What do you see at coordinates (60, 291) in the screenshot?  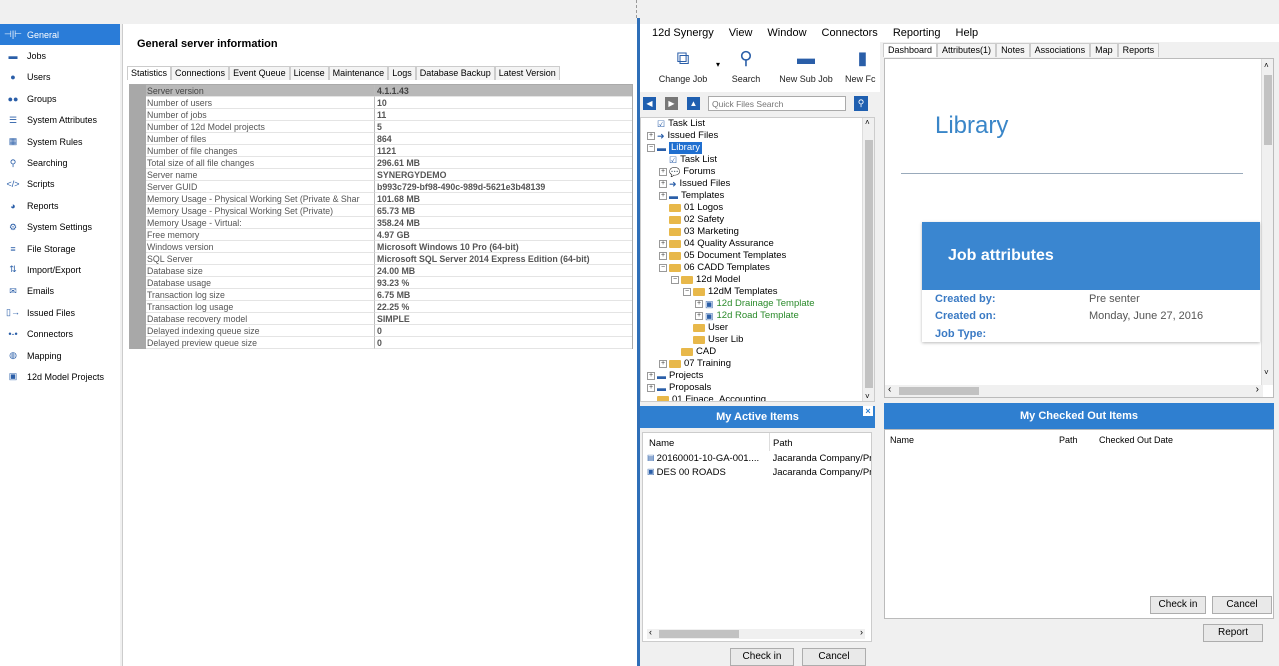 I see `sidebar-item-emails: ✉ Emails` at bounding box center [60, 291].